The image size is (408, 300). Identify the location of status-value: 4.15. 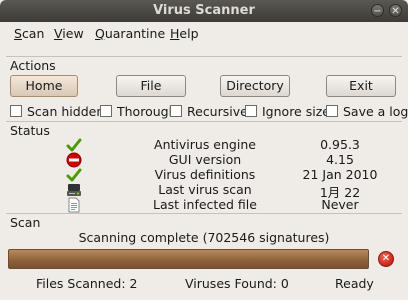
(340, 159).